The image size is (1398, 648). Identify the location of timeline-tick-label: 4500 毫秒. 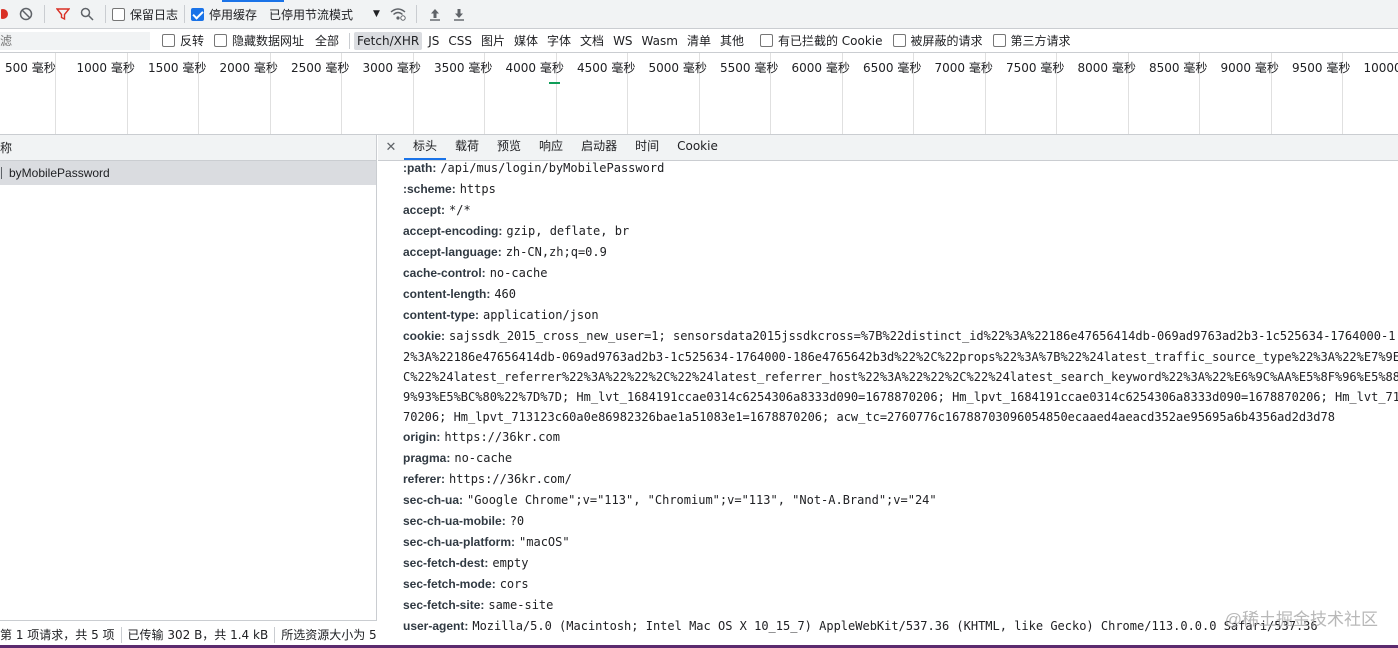
(606, 68).